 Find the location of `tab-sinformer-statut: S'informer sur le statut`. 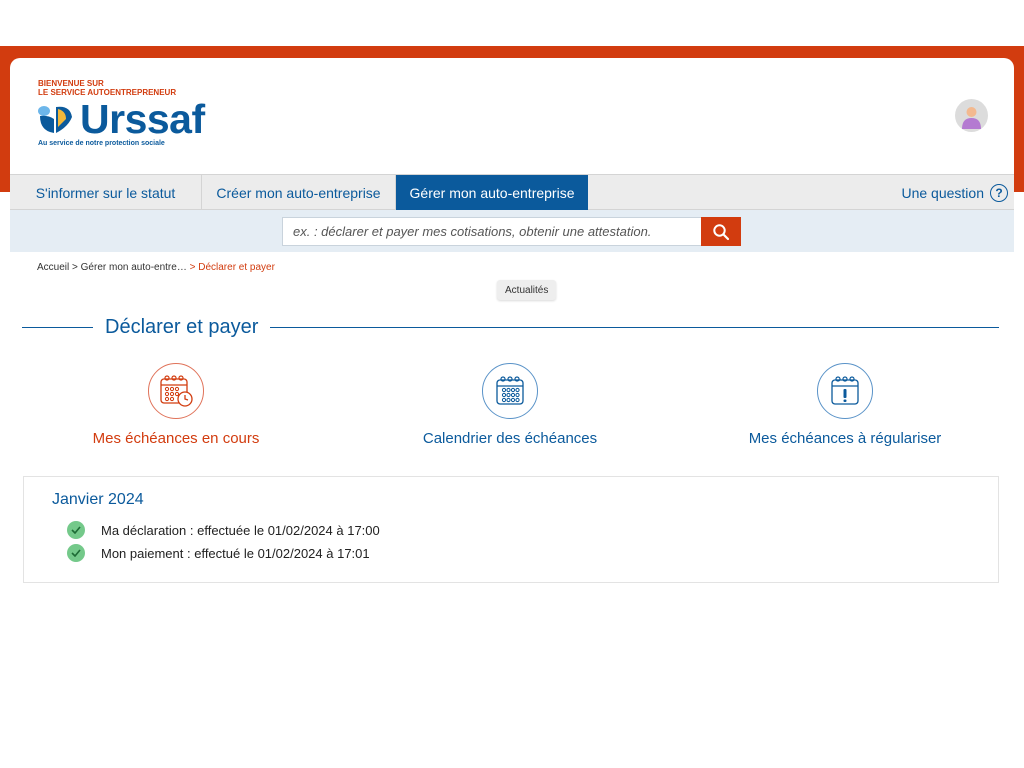

tab-sinformer-statut: S'informer sur le statut is located at coordinates (106, 192).